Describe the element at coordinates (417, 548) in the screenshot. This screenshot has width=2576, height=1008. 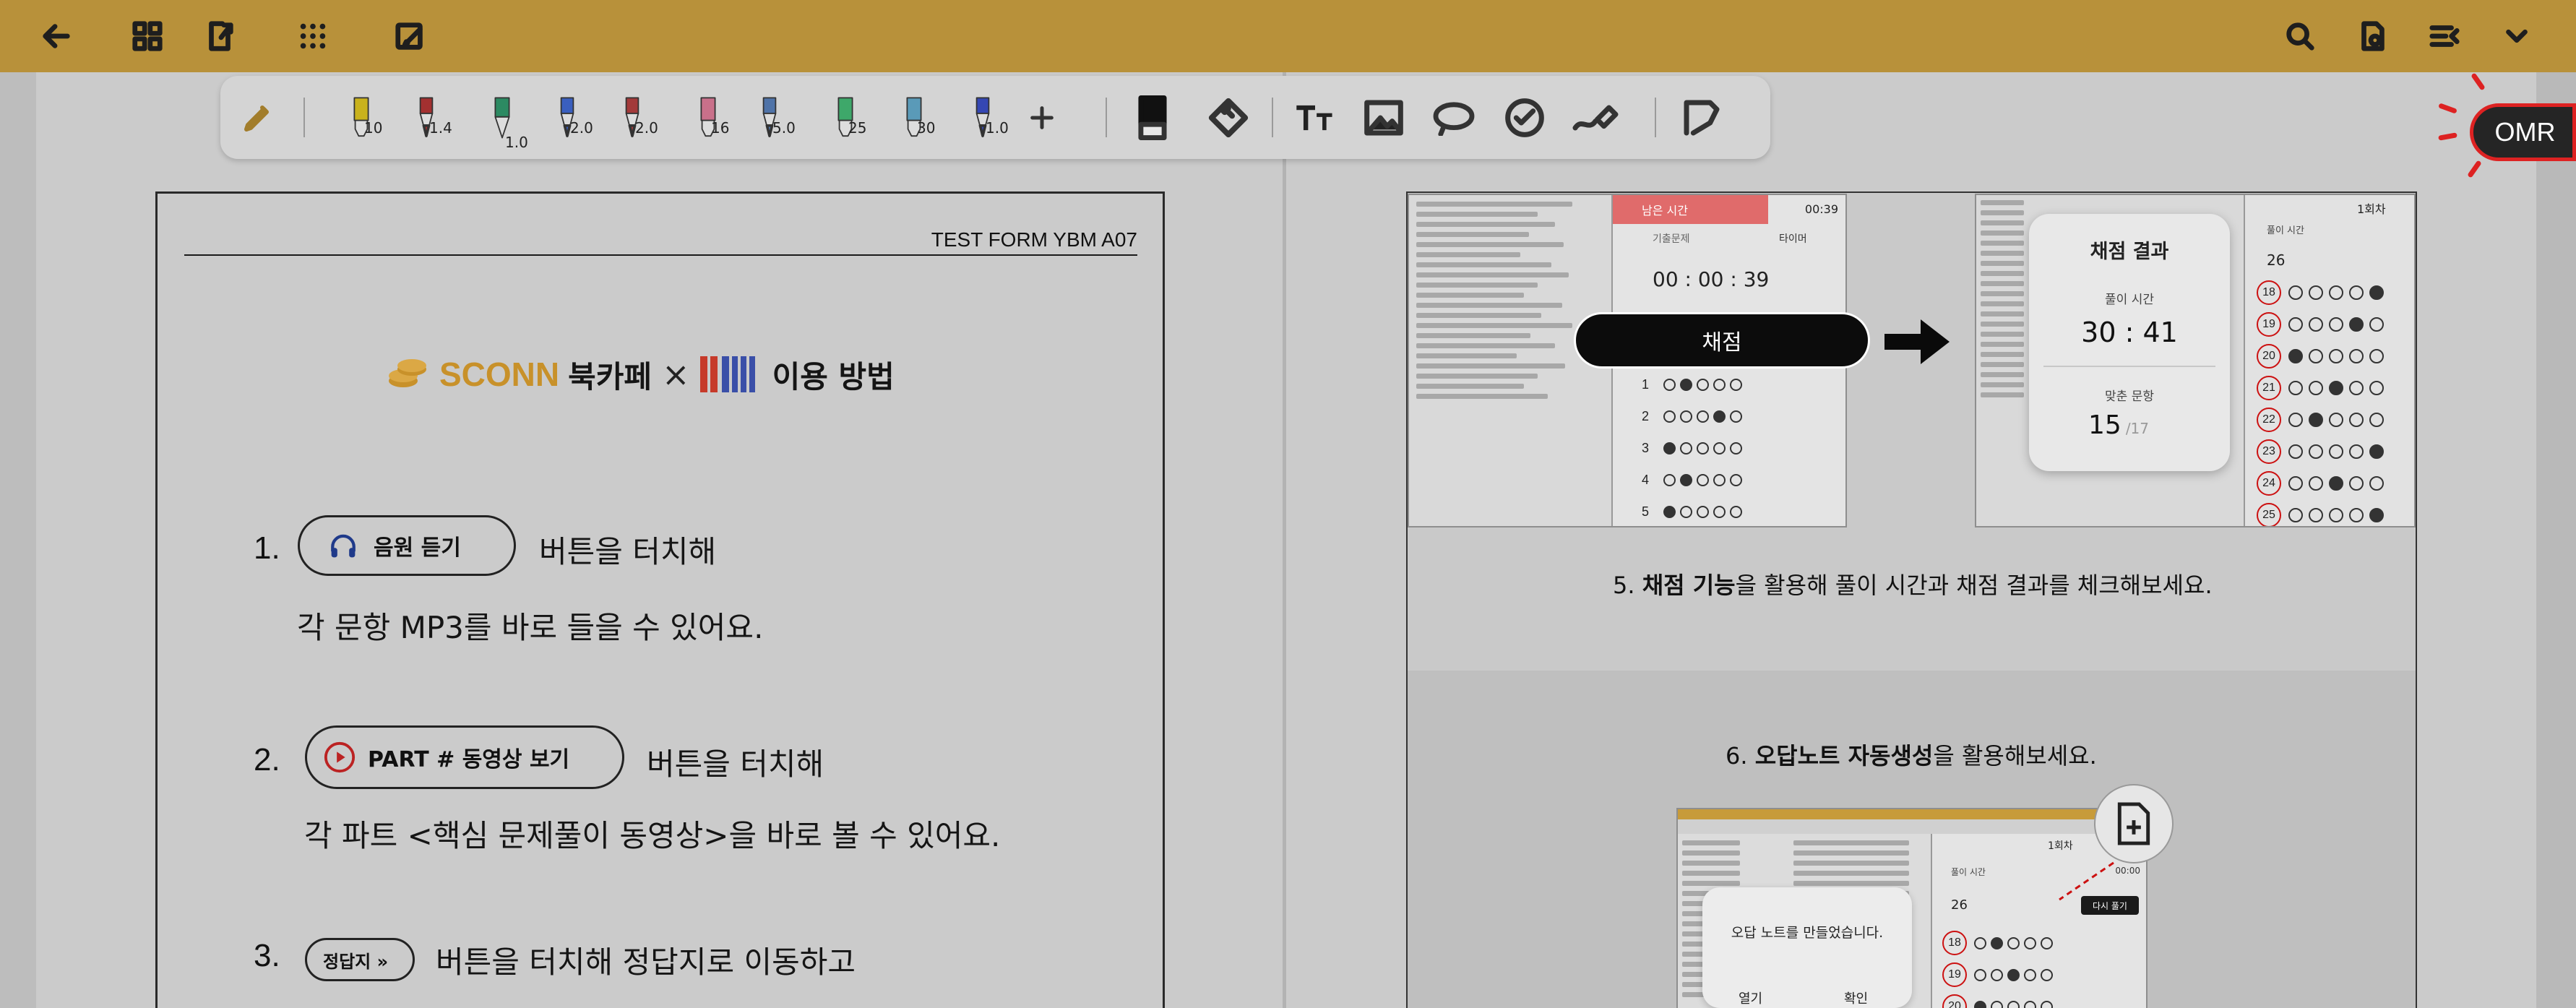
I see `listen-audio-label: 음원 듣기` at that location.